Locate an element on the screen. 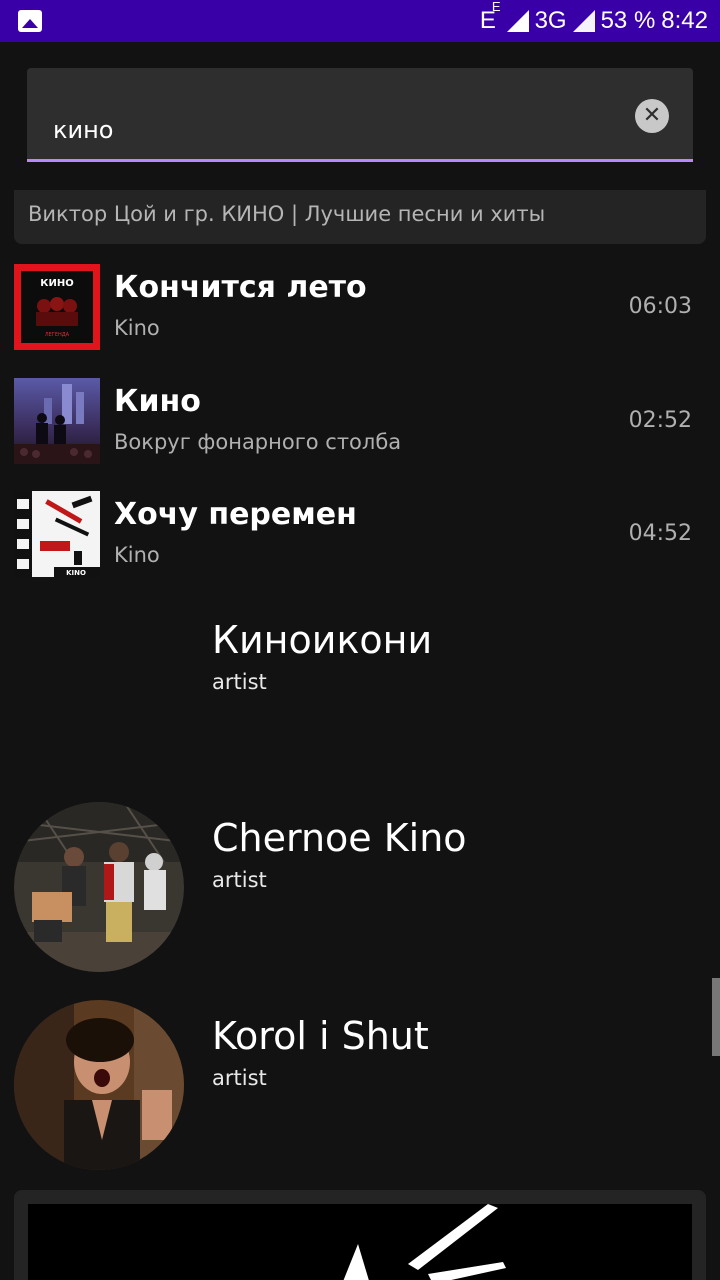  status-bar: EE 3G 53 % 8:42 is located at coordinates (360, 21).